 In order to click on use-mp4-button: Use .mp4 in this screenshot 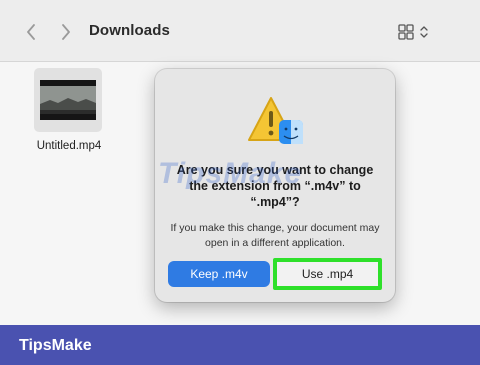, I will do `click(327, 274)`.